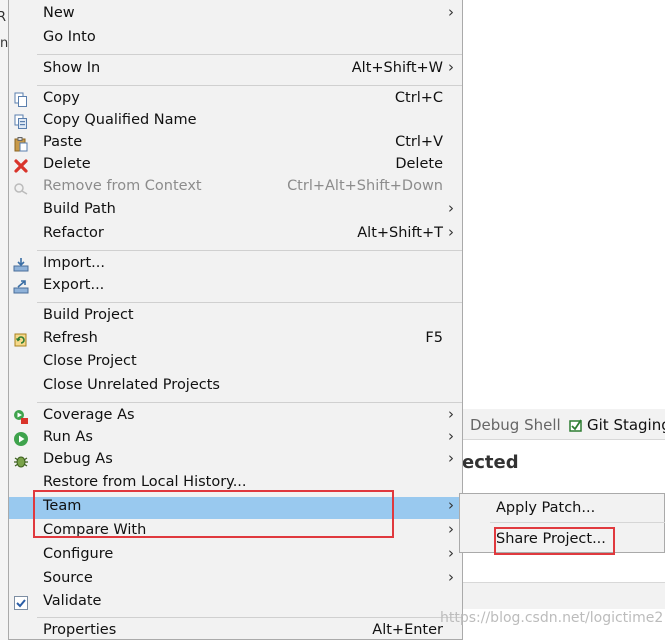  Describe the element at coordinates (236, 387) in the screenshot. I see `menu-item-close-unrelated-projects: Close Unrelated Projects` at that location.